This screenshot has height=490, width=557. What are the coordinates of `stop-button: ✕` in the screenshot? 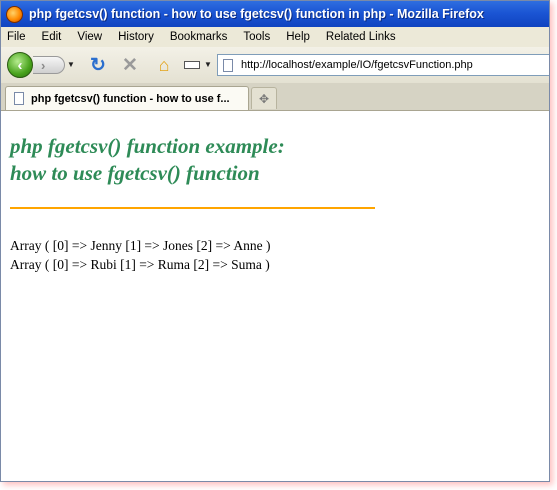 It's located at (130, 65).